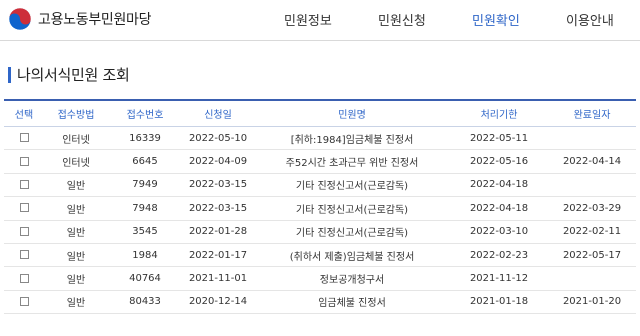 Image resolution: width=640 pixels, height=336 pixels. What do you see at coordinates (95, 20) in the screenshot?
I see `logo-text: 고용노동부민원마당` at bounding box center [95, 20].